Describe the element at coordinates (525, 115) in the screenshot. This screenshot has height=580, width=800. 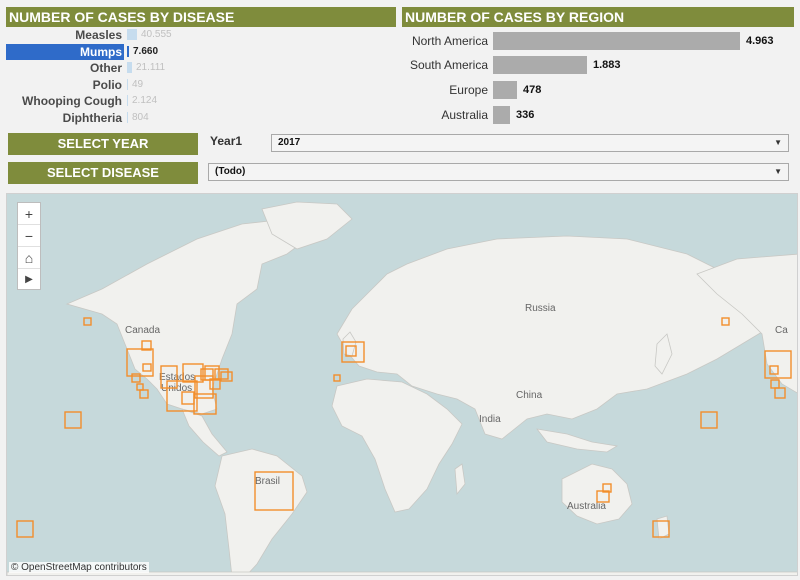
I see `region-value: 336` at that location.